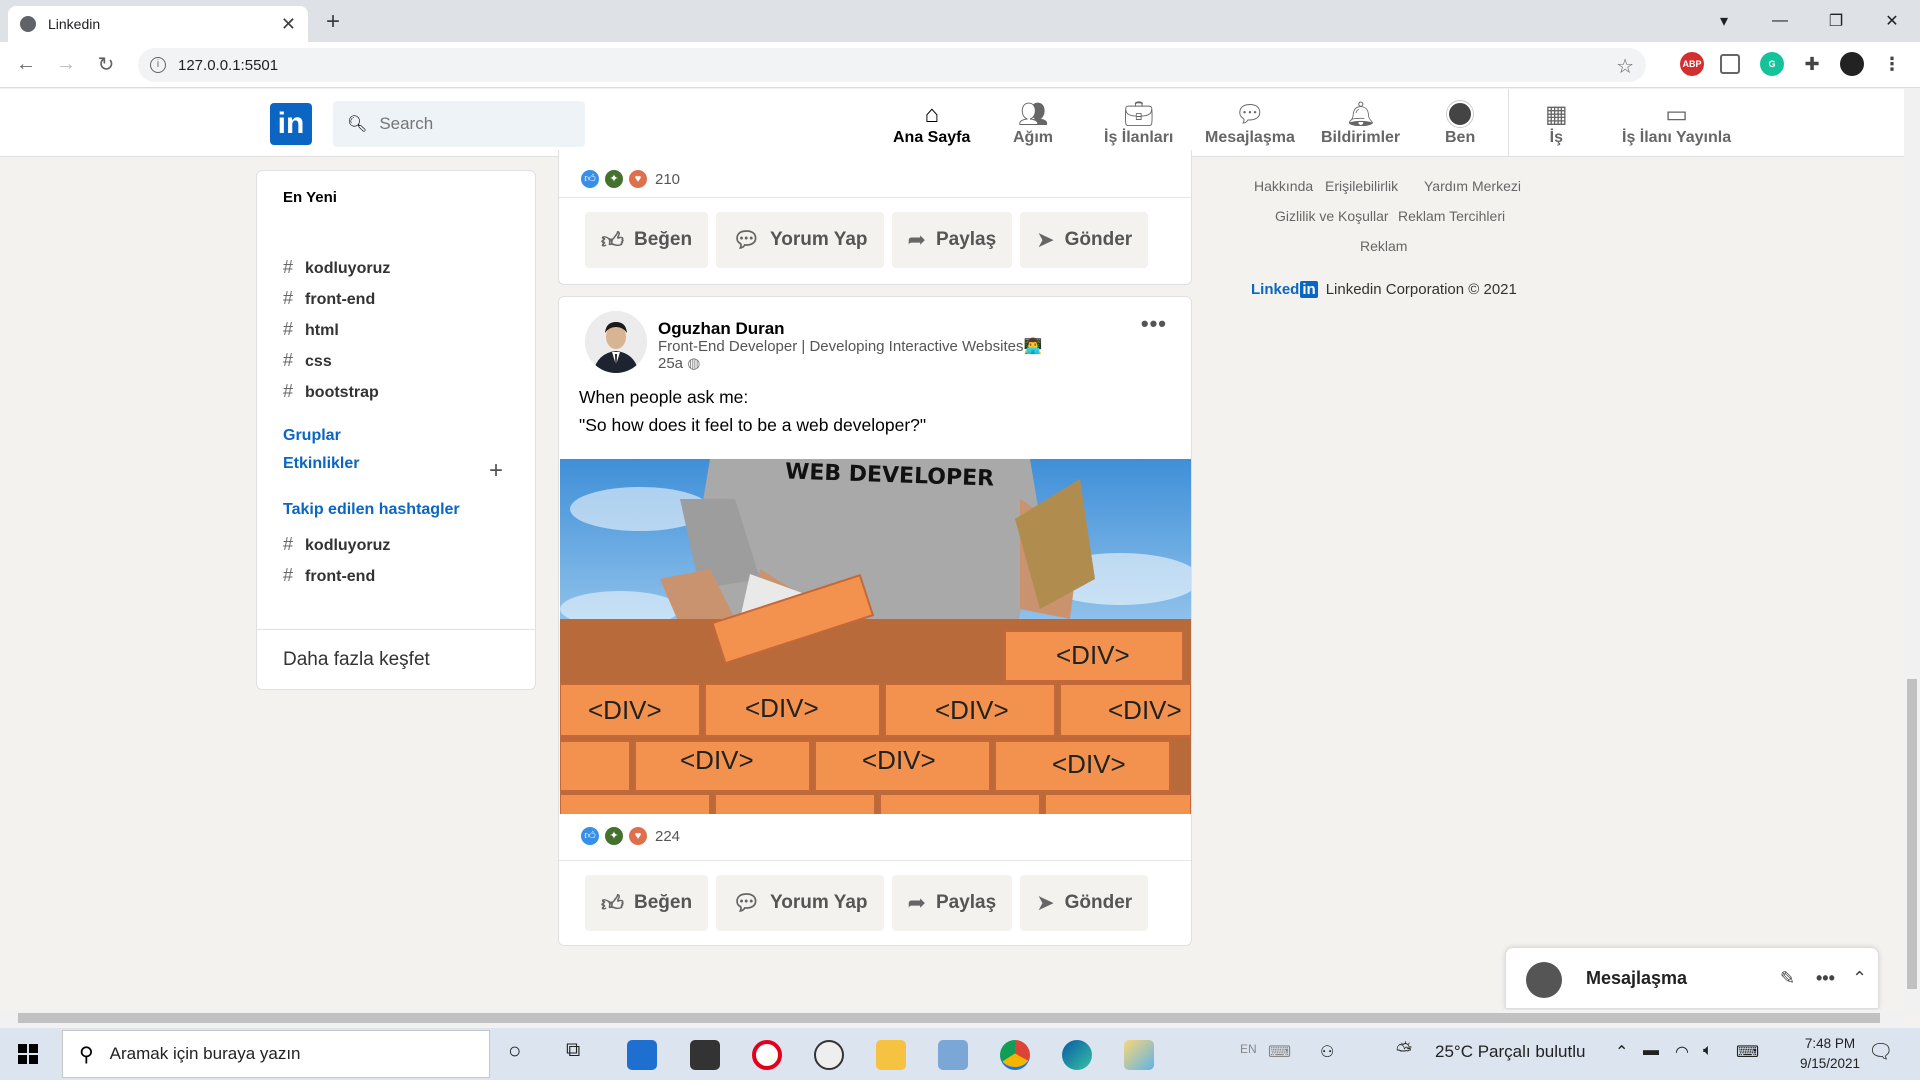 This screenshot has width=1920, height=1080. Describe the element at coordinates (1625, 66) in the screenshot. I see `bookmark-star-icon: ☆` at that location.